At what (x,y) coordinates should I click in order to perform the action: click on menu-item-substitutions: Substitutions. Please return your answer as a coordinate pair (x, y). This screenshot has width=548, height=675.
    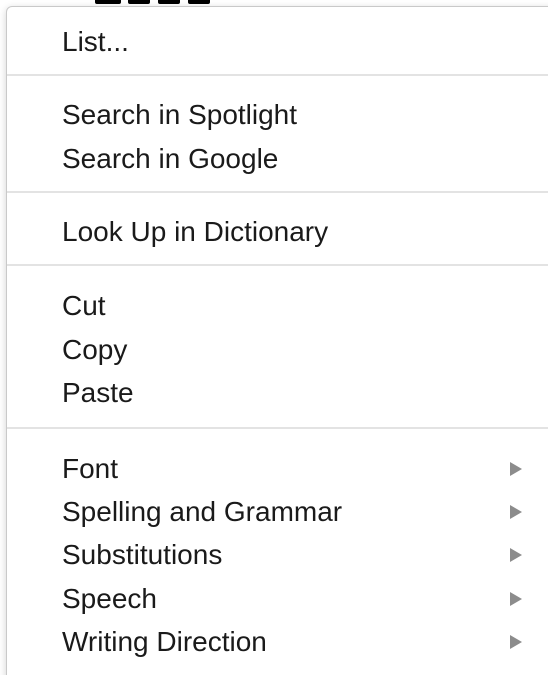
    Looking at the image, I should click on (302, 555).